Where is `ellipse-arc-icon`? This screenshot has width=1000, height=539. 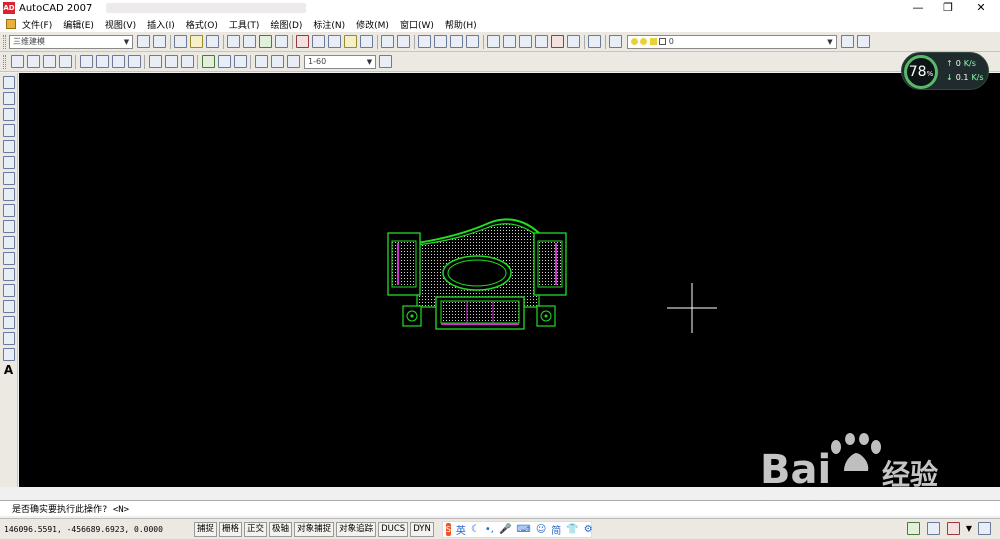
ellipse-arc-icon is located at coordinates (8, 242).